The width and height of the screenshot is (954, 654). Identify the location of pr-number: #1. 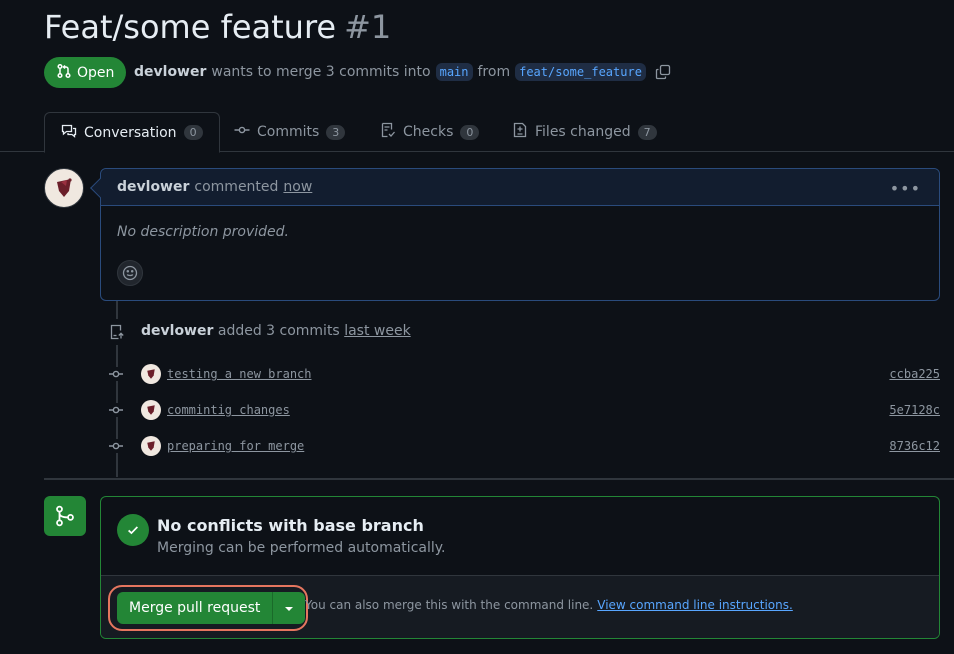
(368, 27).